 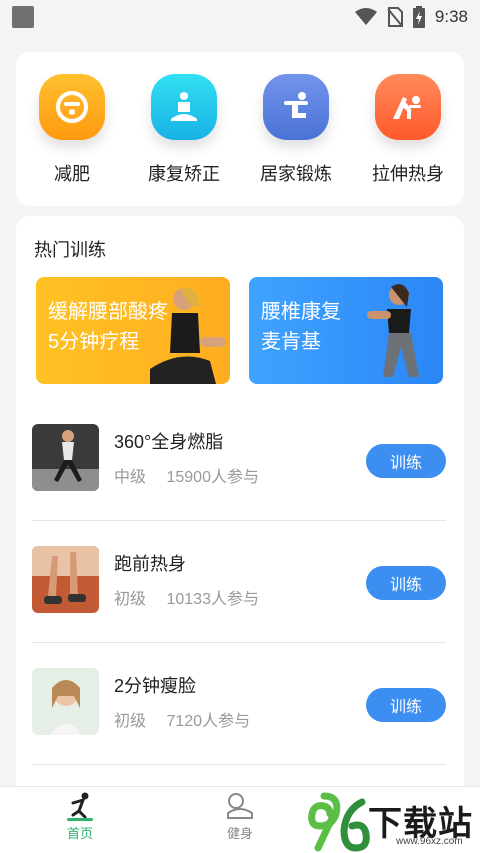 What do you see at coordinates (108, 327) in the screenshot?
I see `banner-text: 缓解腰部酸疼 5分钟疗程` at bounding box center [108, 327].